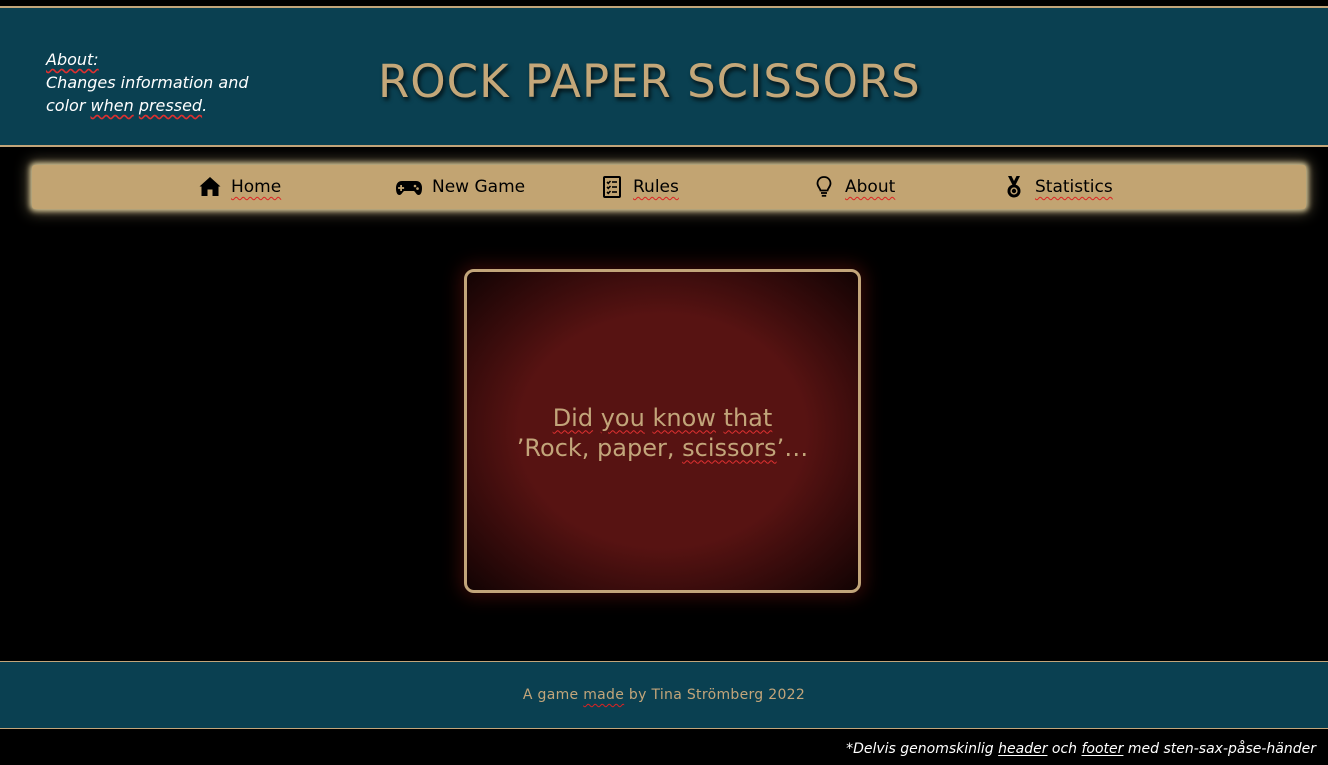 The height and width of the screenshot is (765, 1328). I want to click on site-footer: A game made by Tina Strömberg 2022, so click(664, 695).